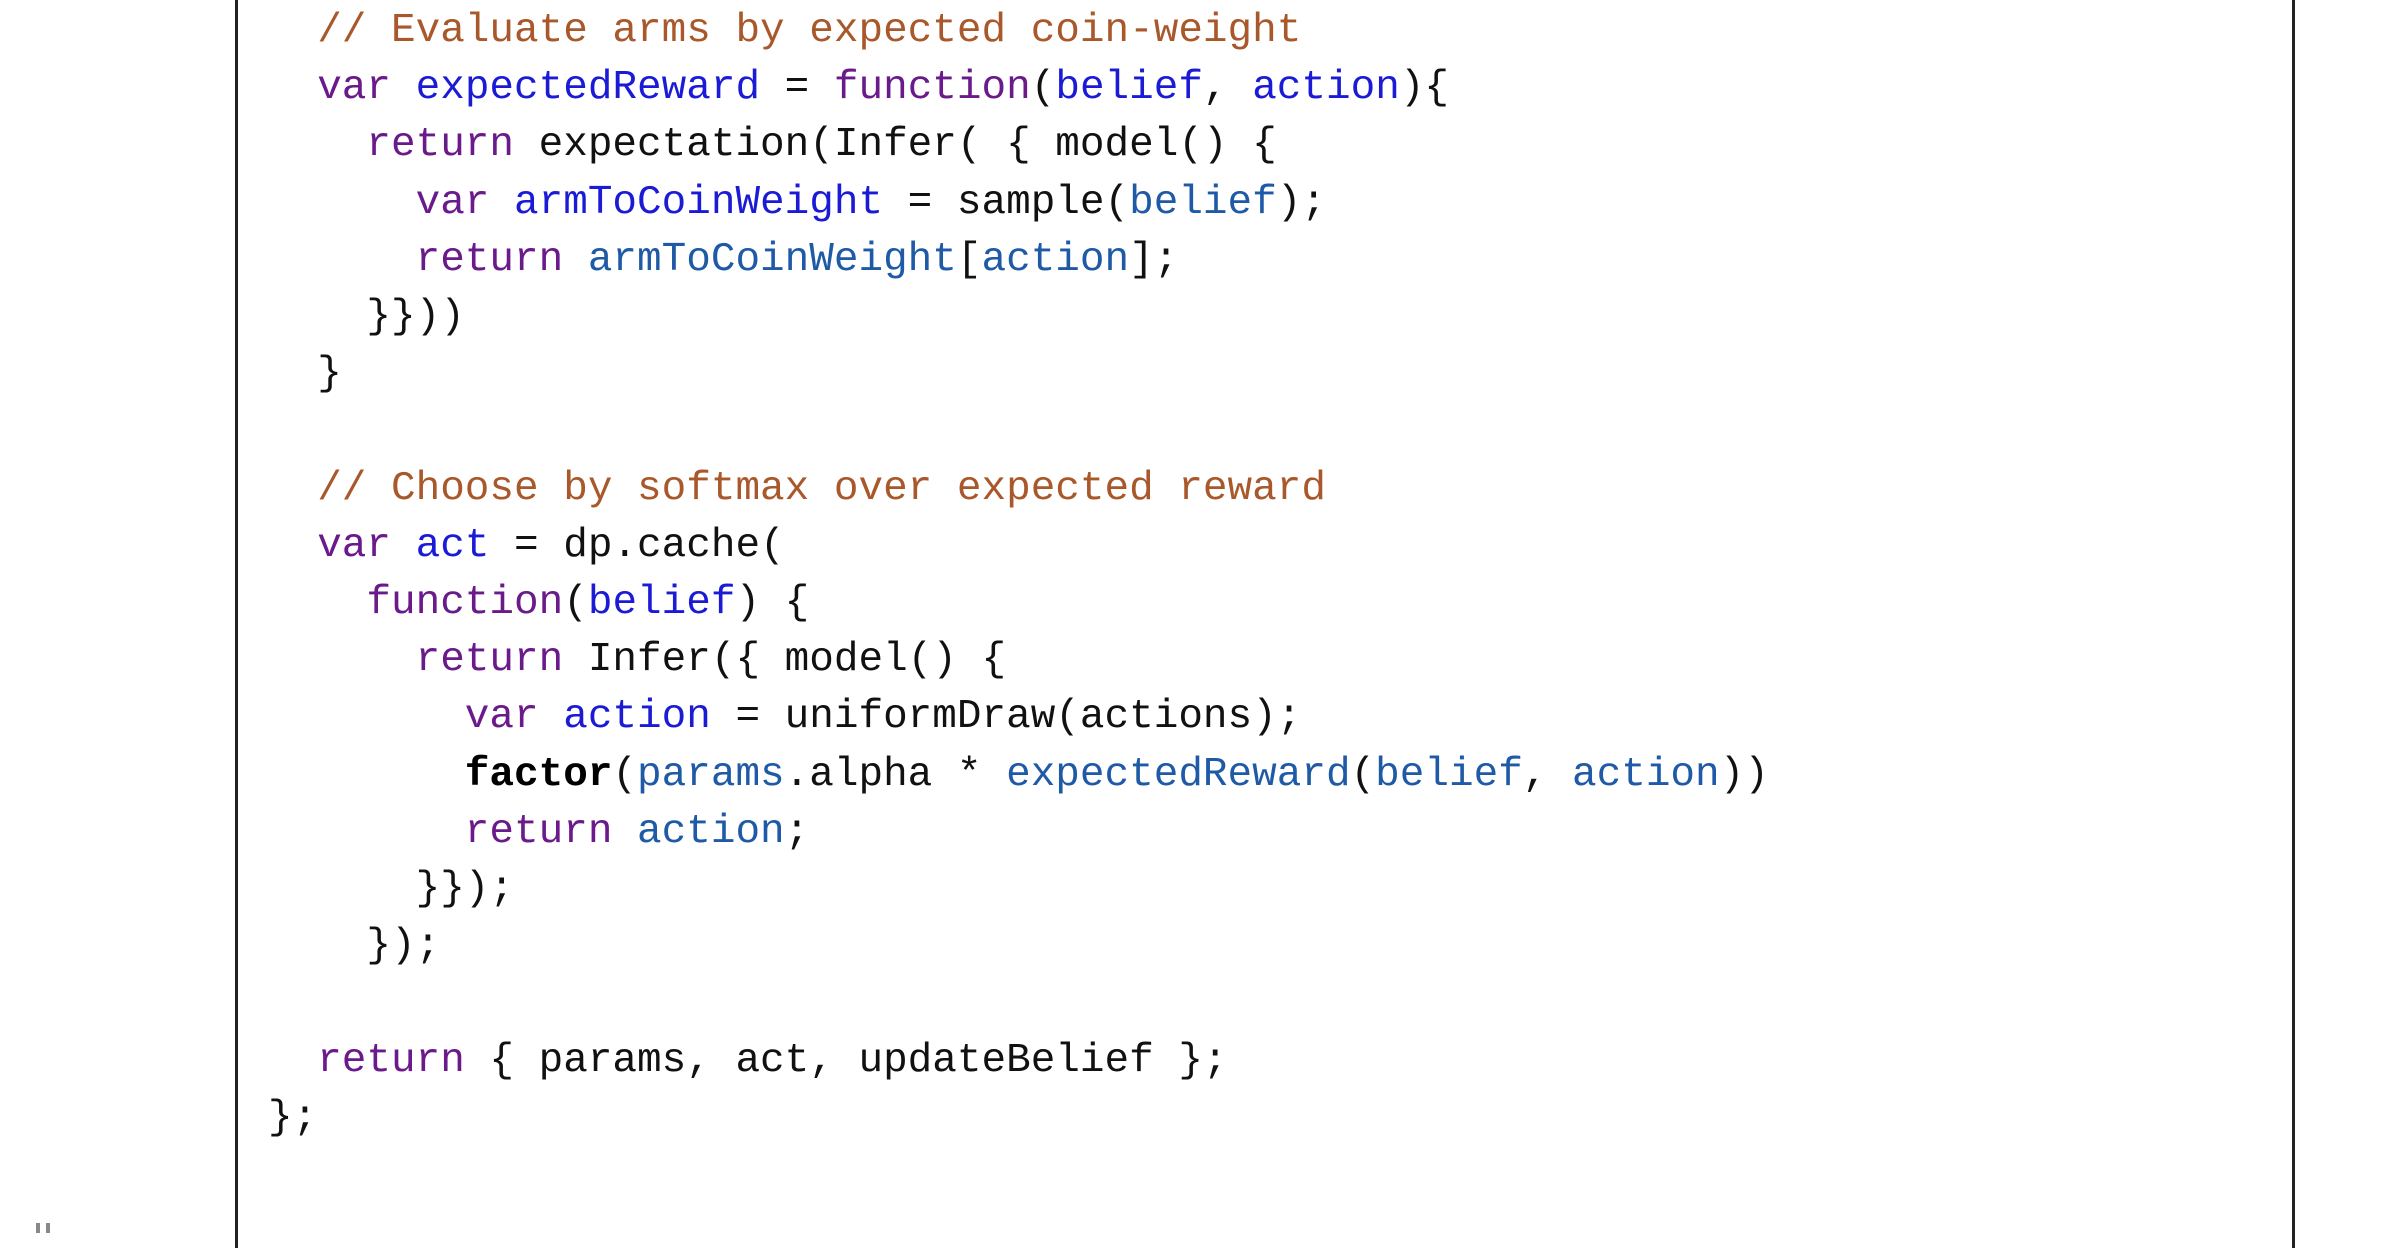 This screenshot has width=2408, height=1248. I want to click on code-token: act, so click(452, 545).